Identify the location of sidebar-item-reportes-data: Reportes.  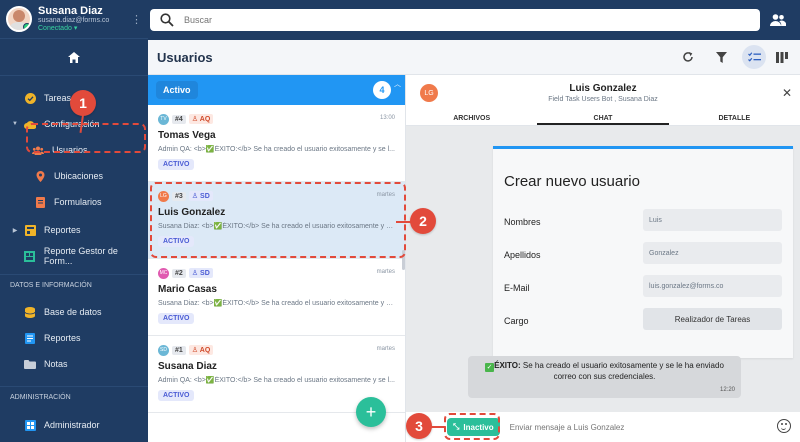
(74, 338).